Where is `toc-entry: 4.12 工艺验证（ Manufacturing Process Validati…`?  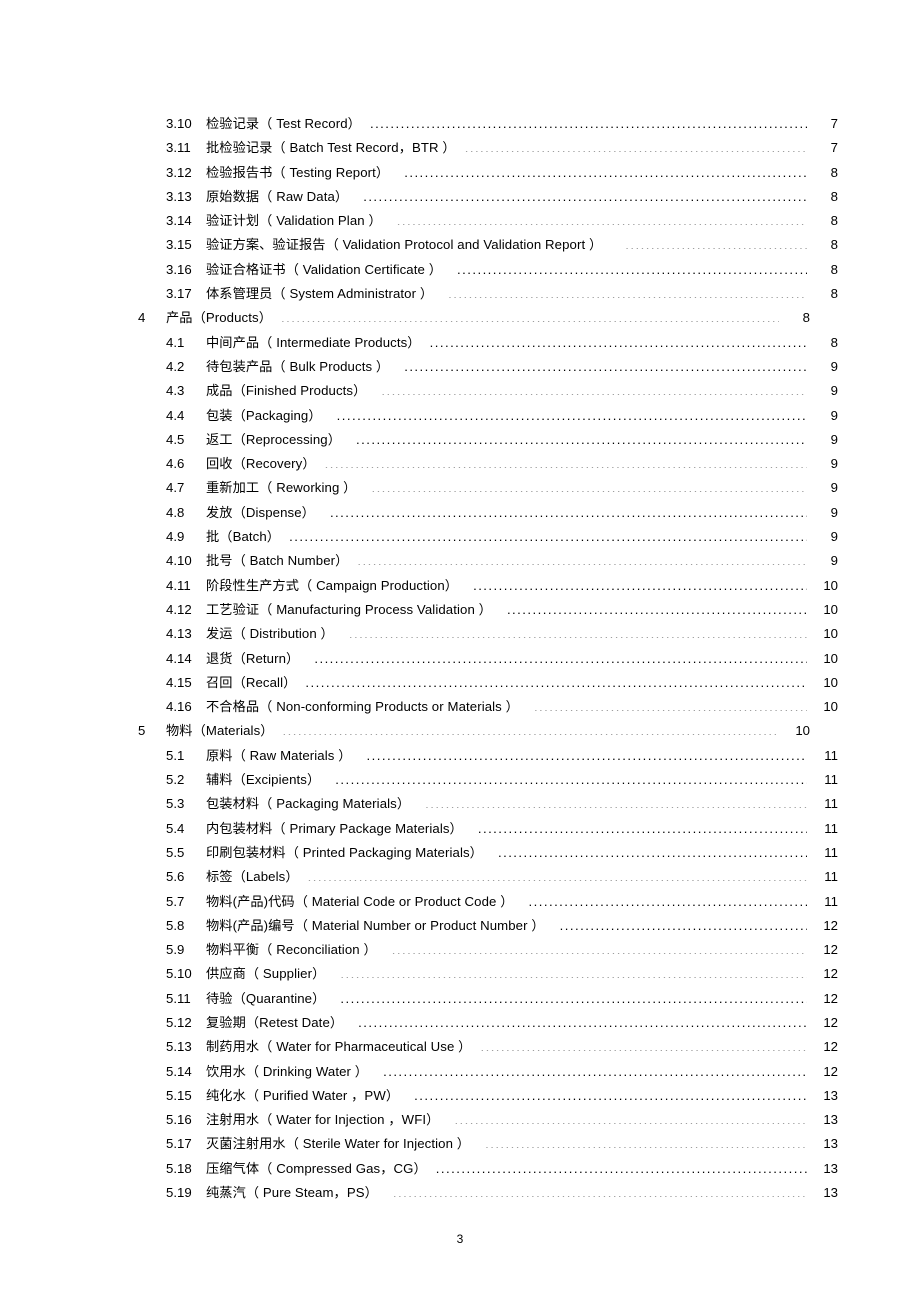
toc-entry: 4.12 工艺验证（ Manufacturing Process Validati… is located at coordinates (488, 610).